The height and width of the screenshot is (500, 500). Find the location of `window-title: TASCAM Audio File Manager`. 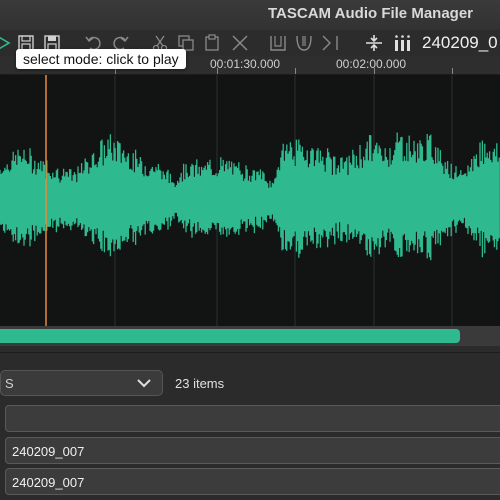

window-title: TASCAM Audio File Manager is located at coordinates (371, 13).